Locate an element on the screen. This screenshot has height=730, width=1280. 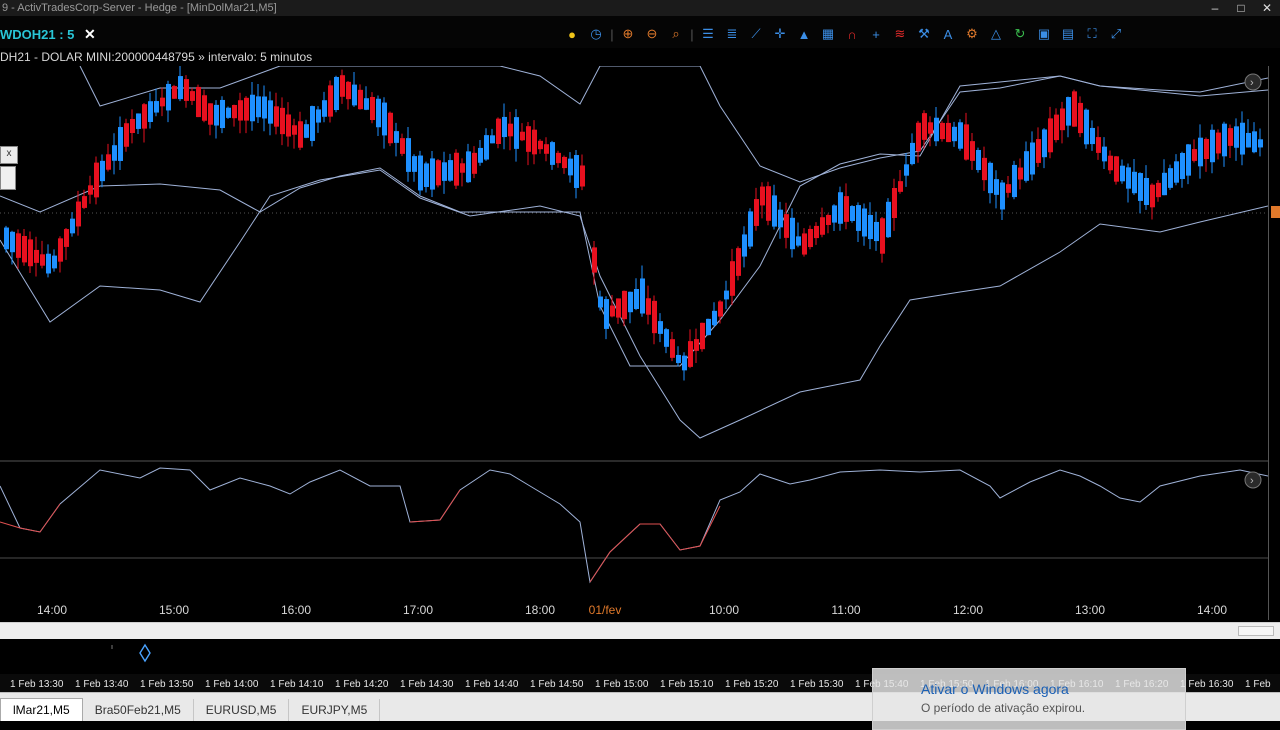
text-icon: A is located at coordinates (948, 34).